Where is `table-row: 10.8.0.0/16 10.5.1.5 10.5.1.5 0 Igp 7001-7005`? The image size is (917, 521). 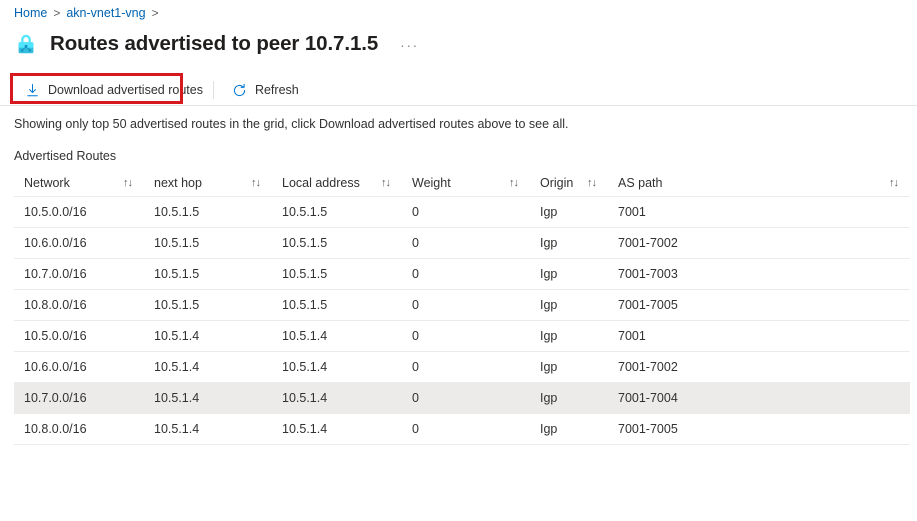
table-row: 10.8.0.0/16 10.5.1.5 10.5.1.5 0 Igp 7001-7005 is located at coordinates (462, 305).